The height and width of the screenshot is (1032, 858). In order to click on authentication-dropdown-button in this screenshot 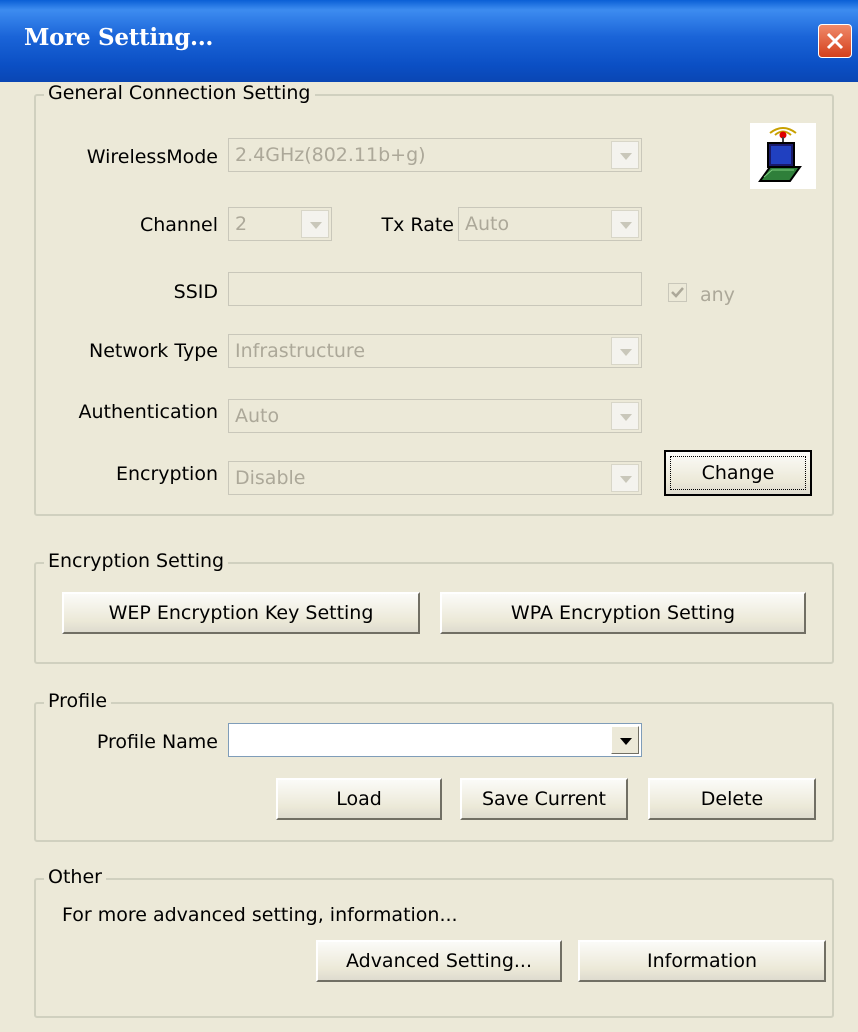, I will do `click(625, 416)`.